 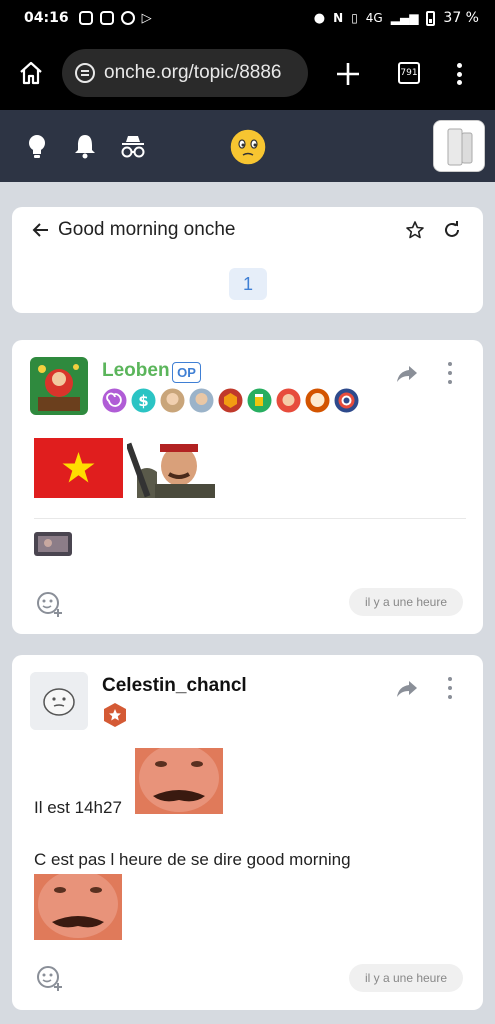 What do you see at coordinates (338, 18) in the screenshot?
I see `nfc-icon: N` at bounding box center [338, 18].